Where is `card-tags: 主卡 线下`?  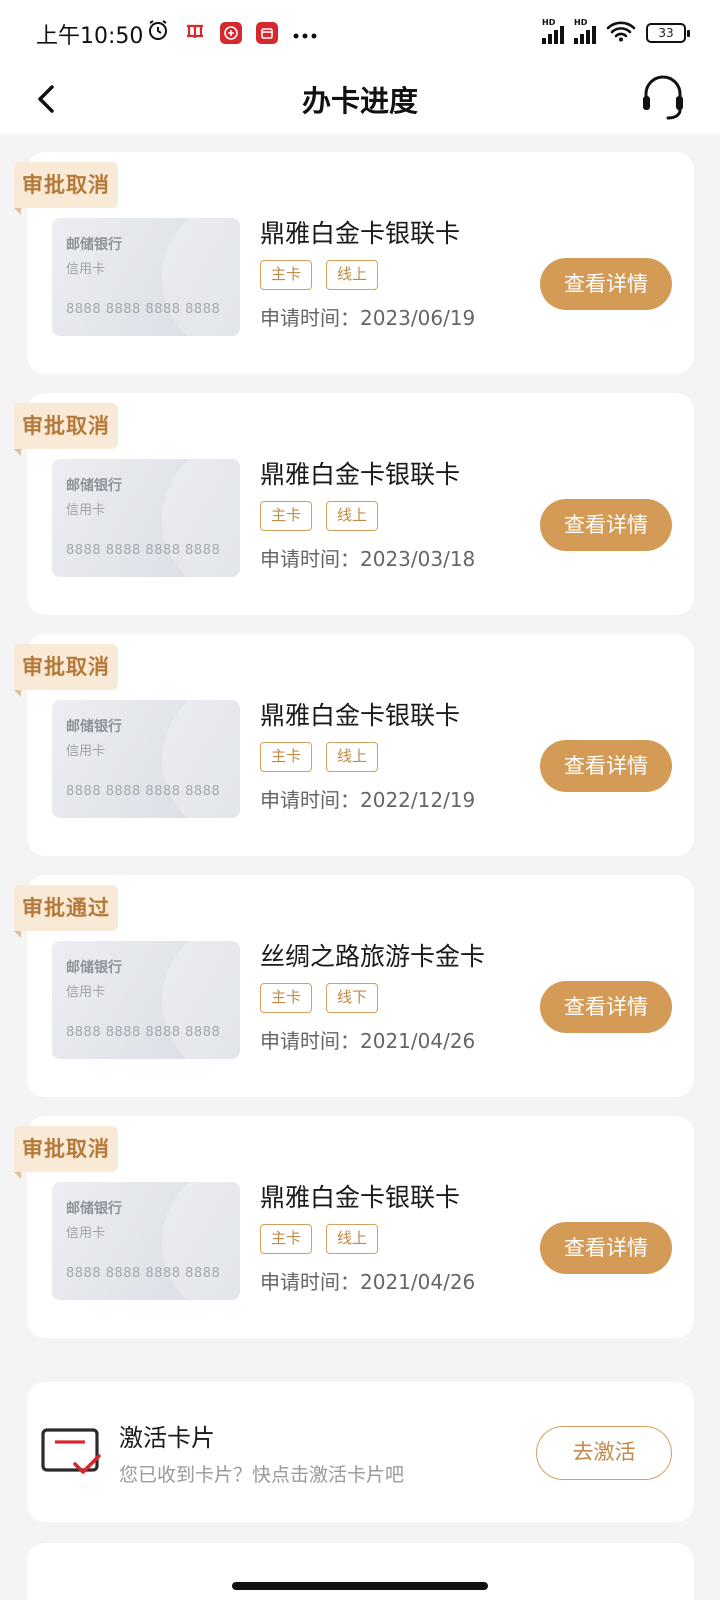 card-tags: 主卡 线下 is located at coordinates (319, 998).